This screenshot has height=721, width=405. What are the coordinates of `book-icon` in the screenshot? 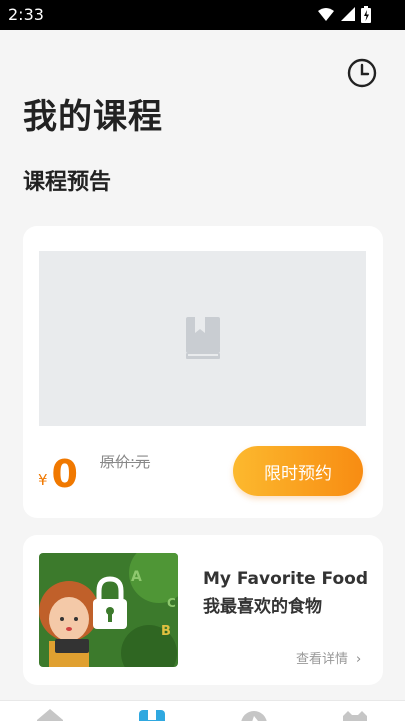 It's located at (203, 338).